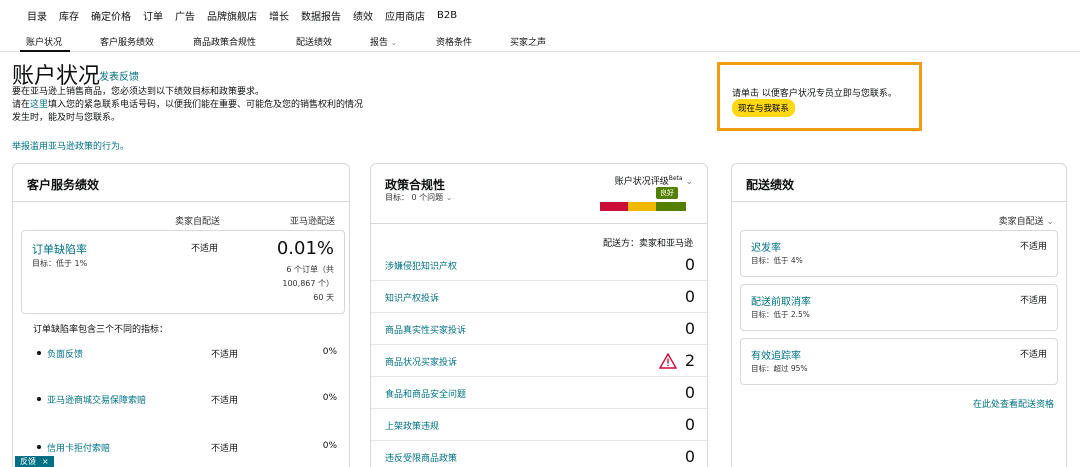 The width and height of the screenshot is (1080, 467). I want to click on food-safety-link: 食品和商品安全问题, so click(425, 393).